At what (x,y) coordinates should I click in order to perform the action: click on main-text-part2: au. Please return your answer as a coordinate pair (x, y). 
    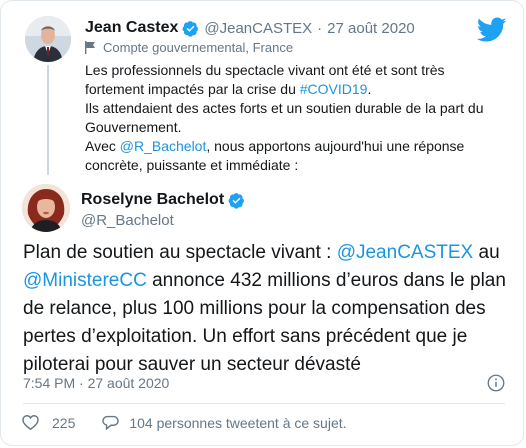
    Looking at the image, I should click on (486, 252).